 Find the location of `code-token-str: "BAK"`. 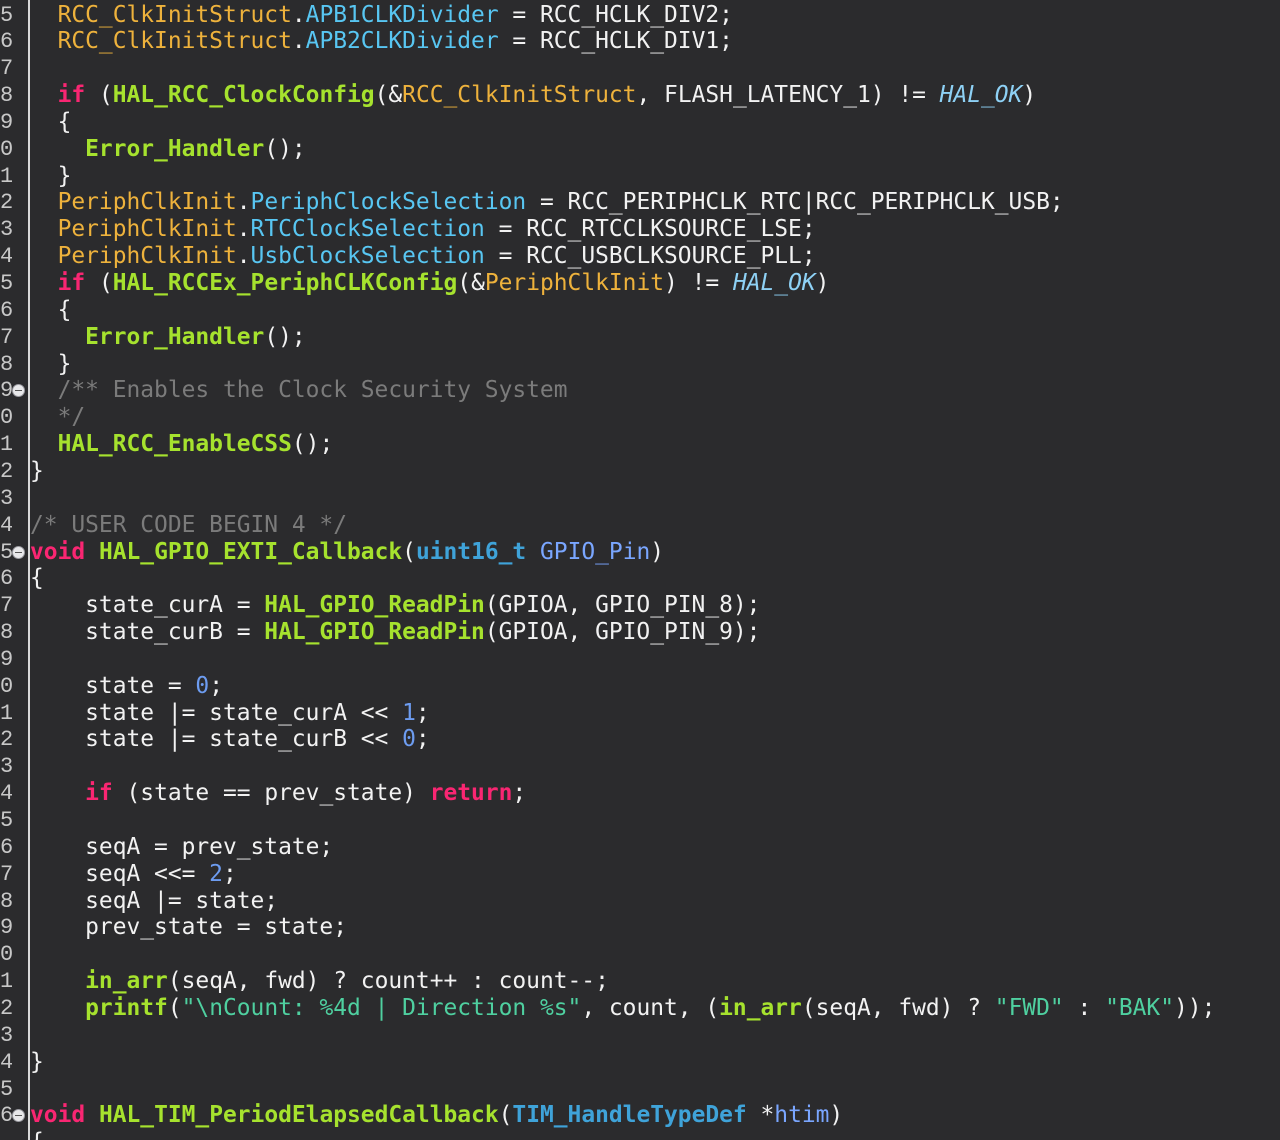

code-token-str: "BAK" is located at coordinates (1139, 1007).